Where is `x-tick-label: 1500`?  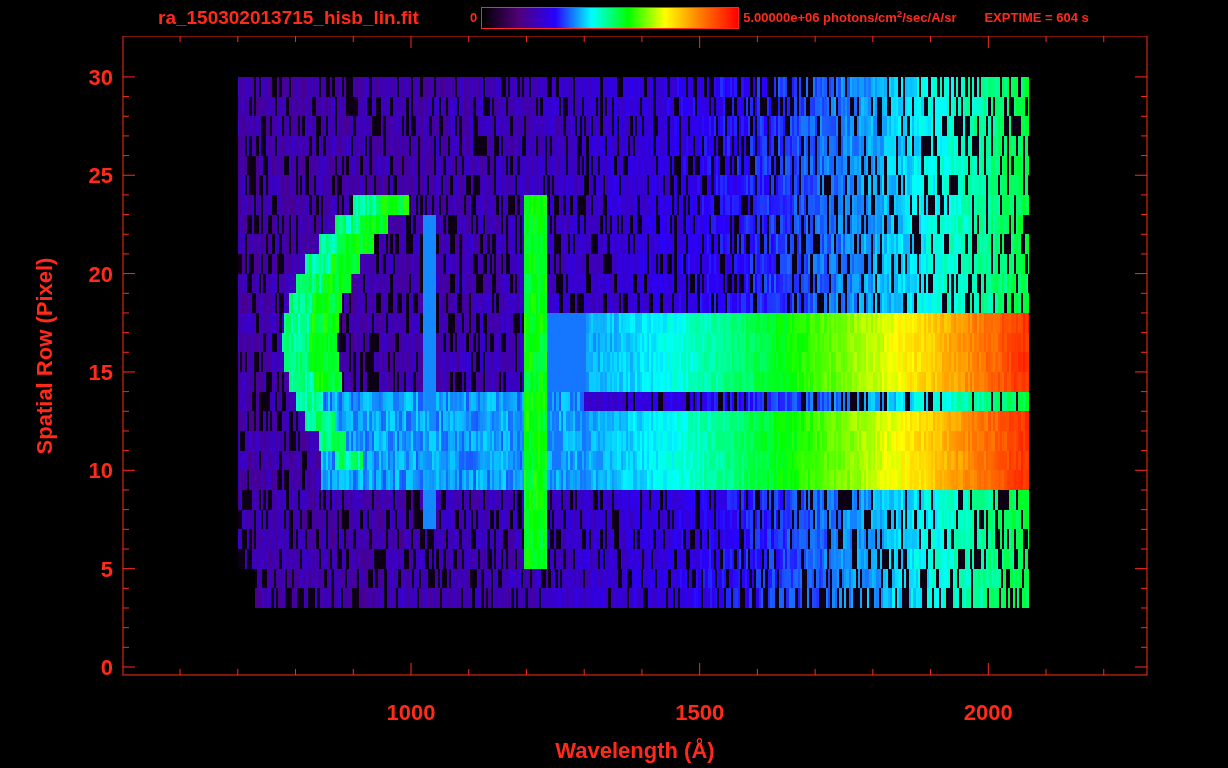 x-tick-label: 1500 is located at coordinates (700, 712).